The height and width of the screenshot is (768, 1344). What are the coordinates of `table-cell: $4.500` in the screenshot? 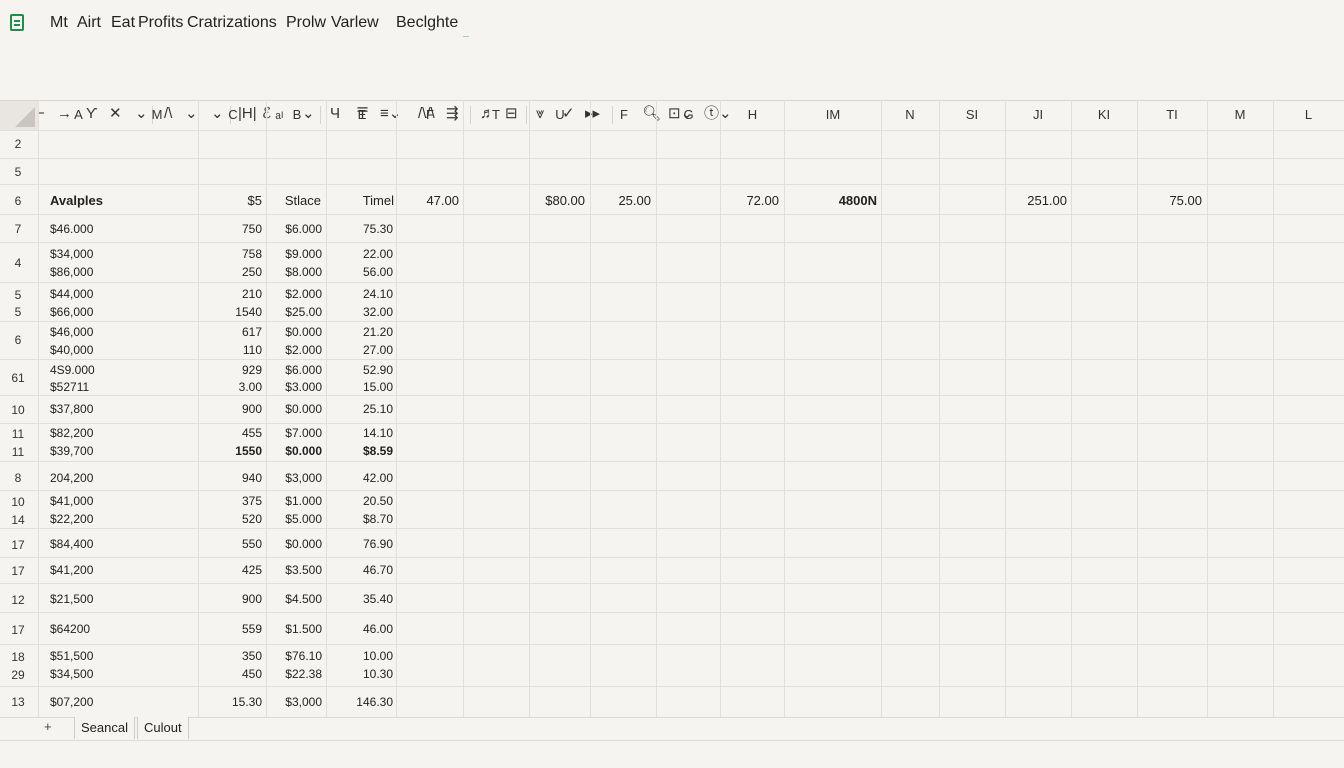 It's located at (295, 599).